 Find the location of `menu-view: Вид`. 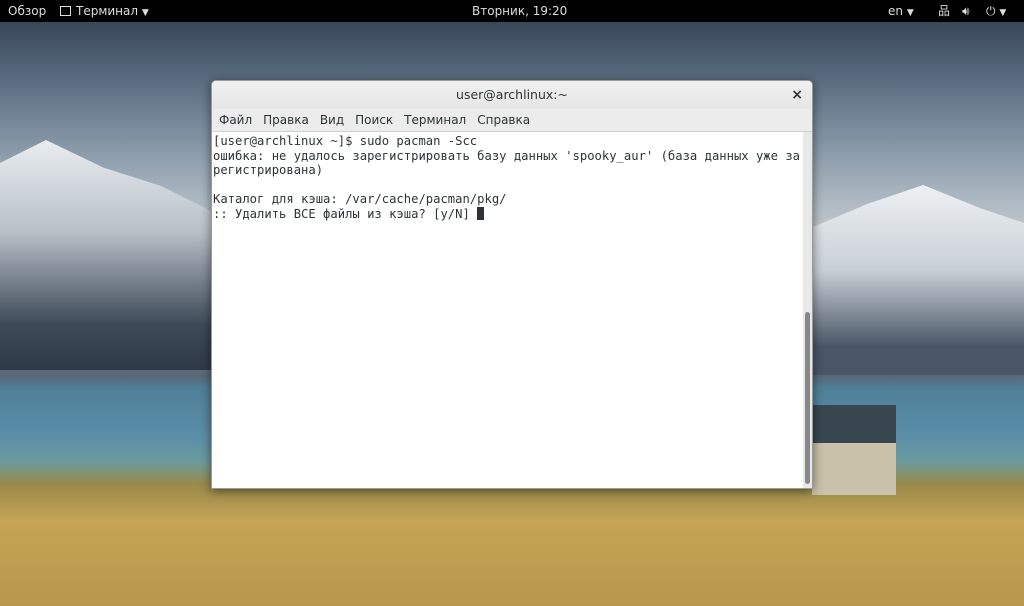

menu-view: Вид is located at coordinates (332, 120).